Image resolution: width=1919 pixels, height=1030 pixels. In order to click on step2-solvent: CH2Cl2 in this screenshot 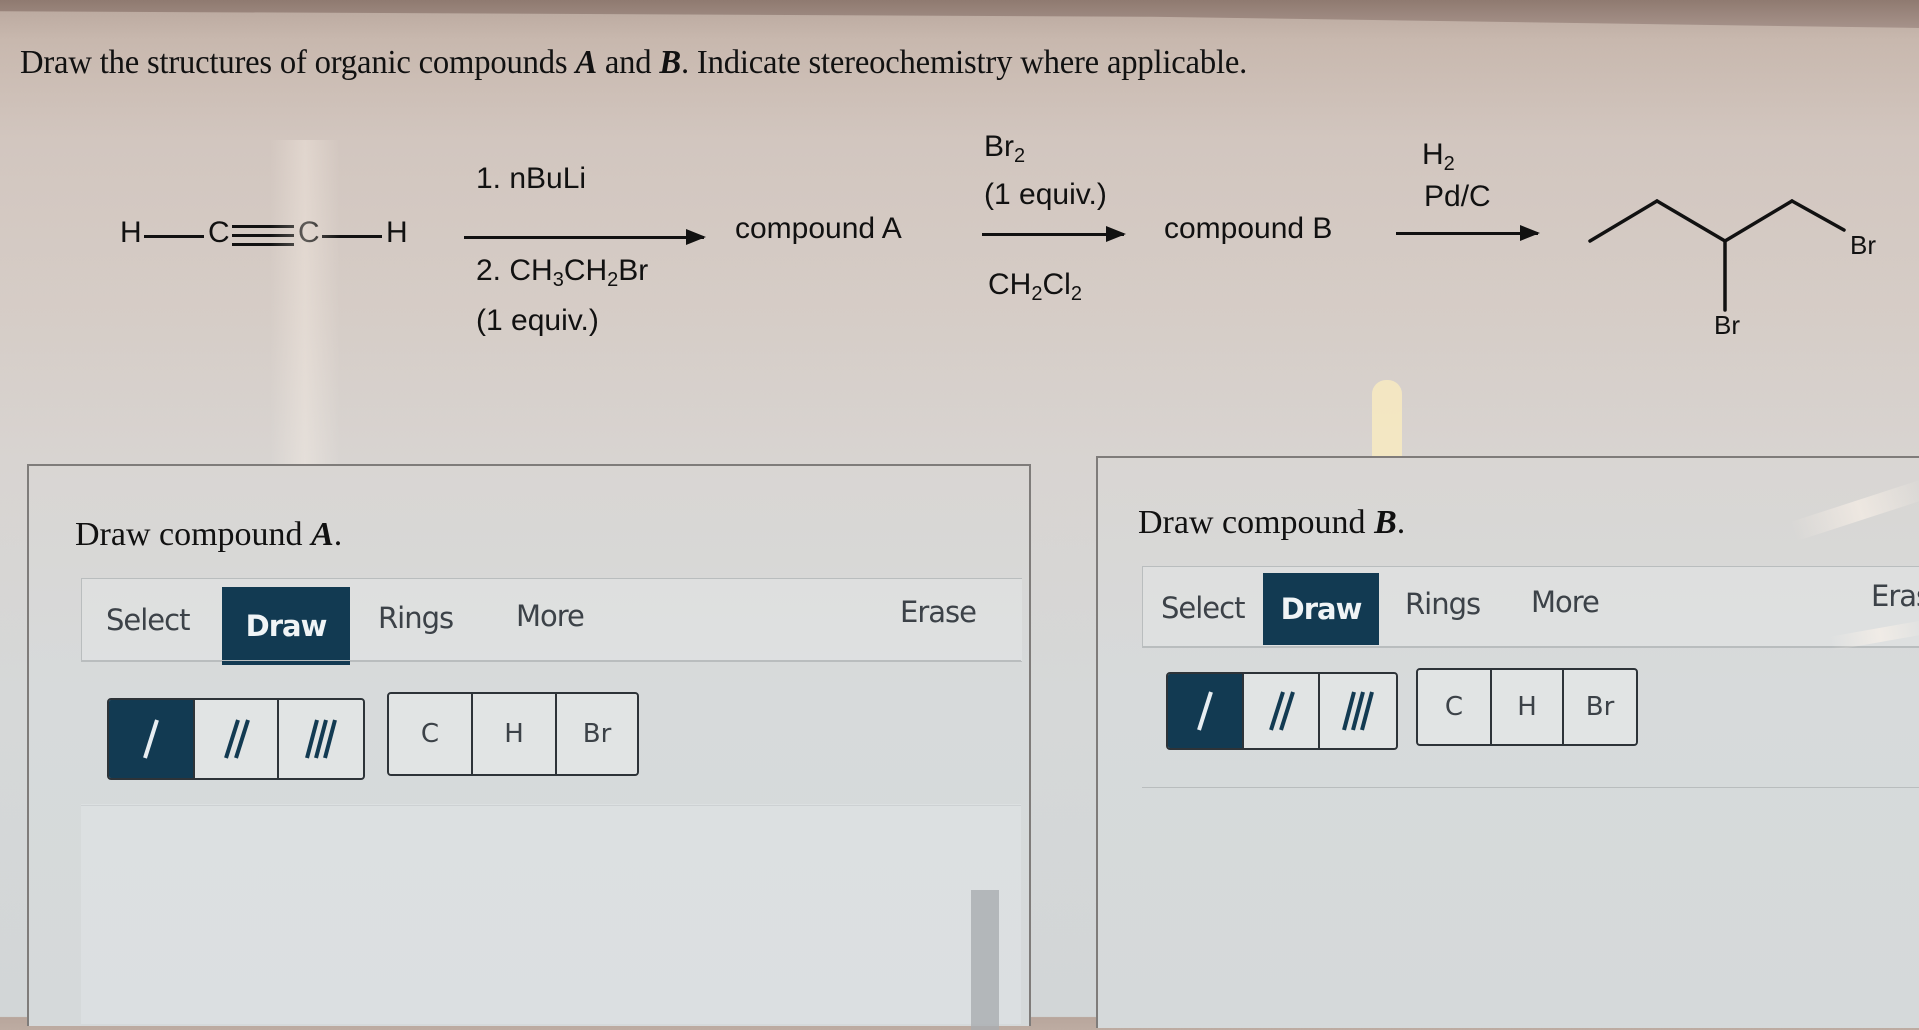, I will do `click(1035, 286)`.